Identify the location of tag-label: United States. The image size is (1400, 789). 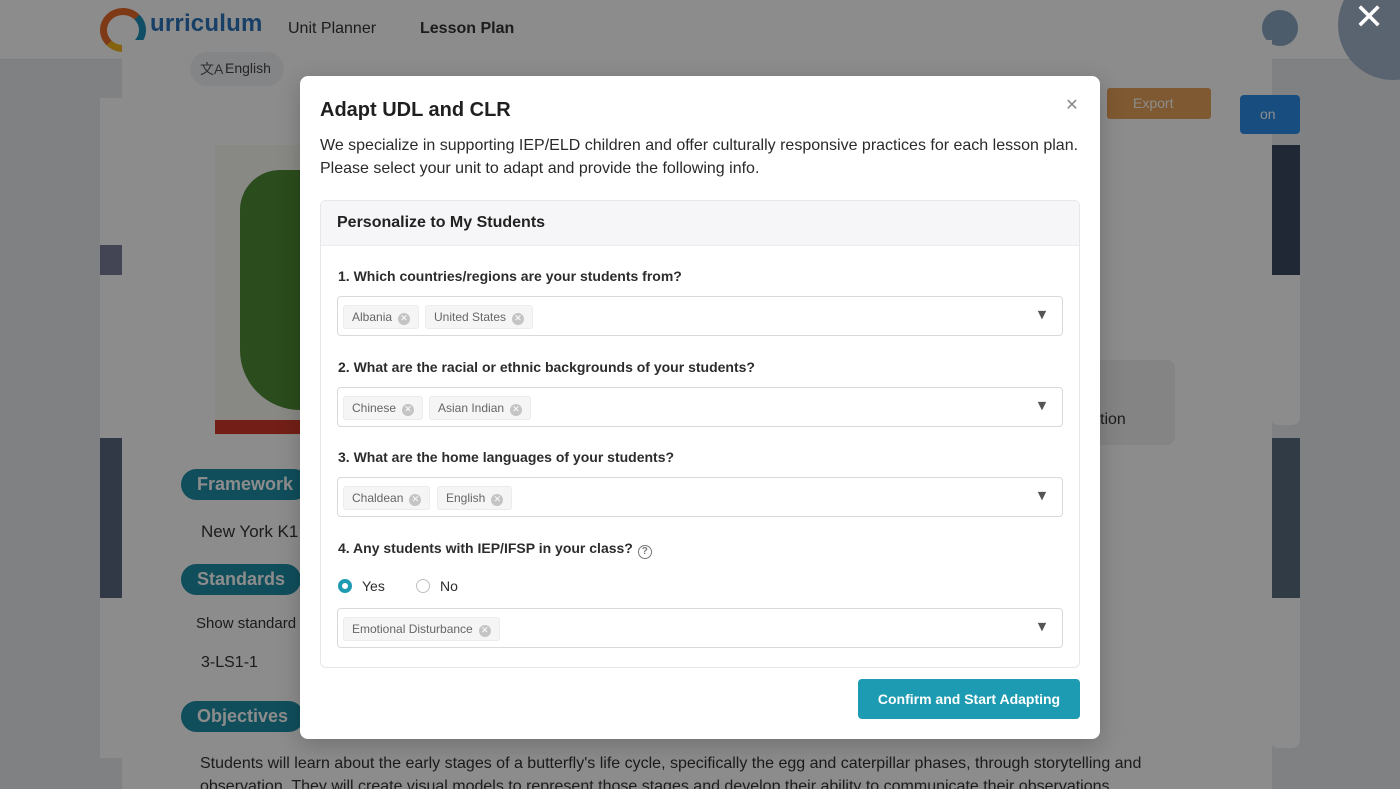
(470, 317).